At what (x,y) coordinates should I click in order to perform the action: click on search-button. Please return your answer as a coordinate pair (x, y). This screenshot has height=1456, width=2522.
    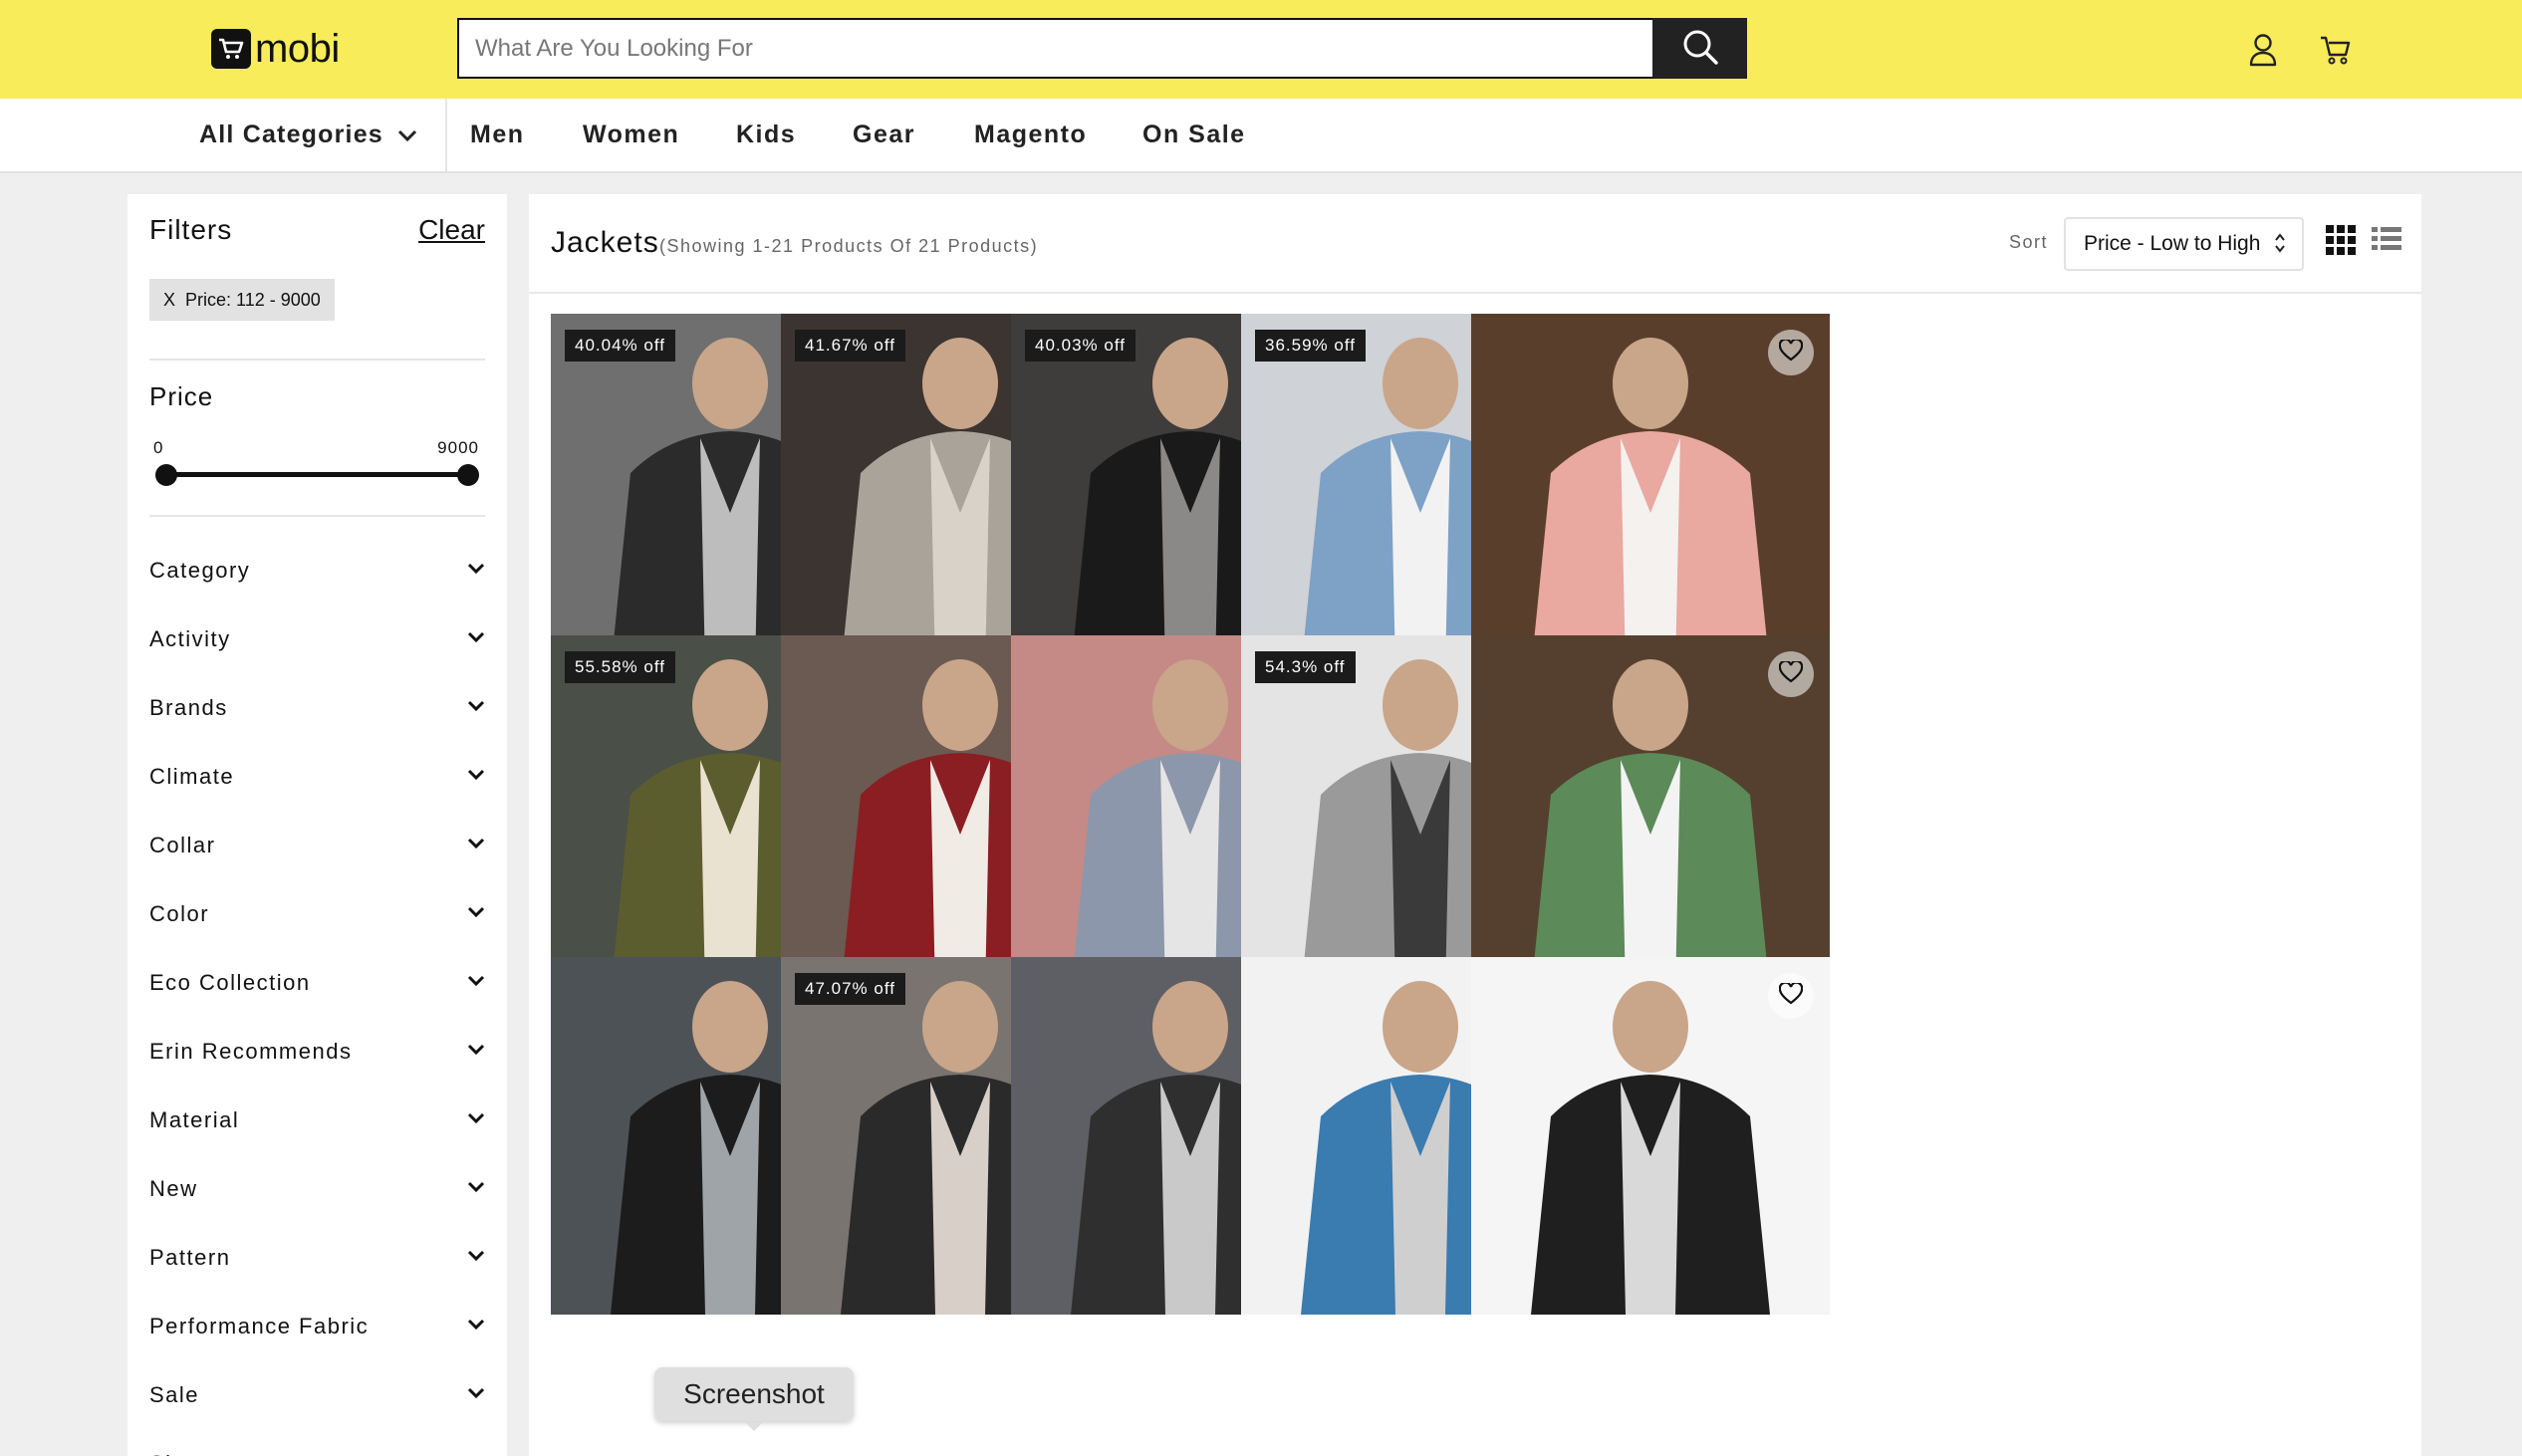
    Looking at the image, I should click on (1699, 48).